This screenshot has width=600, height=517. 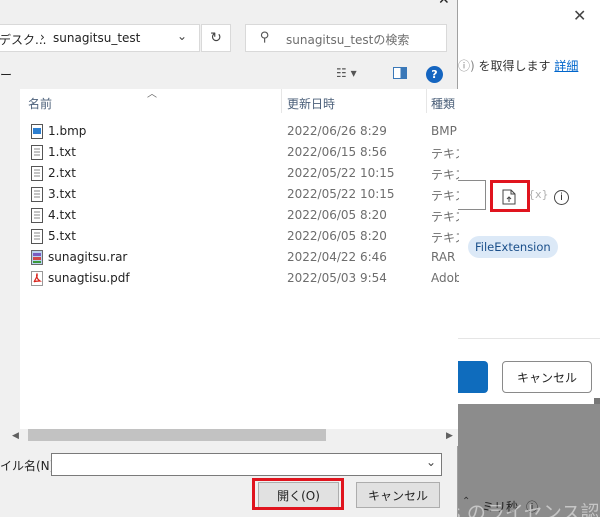 I want to click on file-extension-chip: FileExtension, so click(x=513, y=247).